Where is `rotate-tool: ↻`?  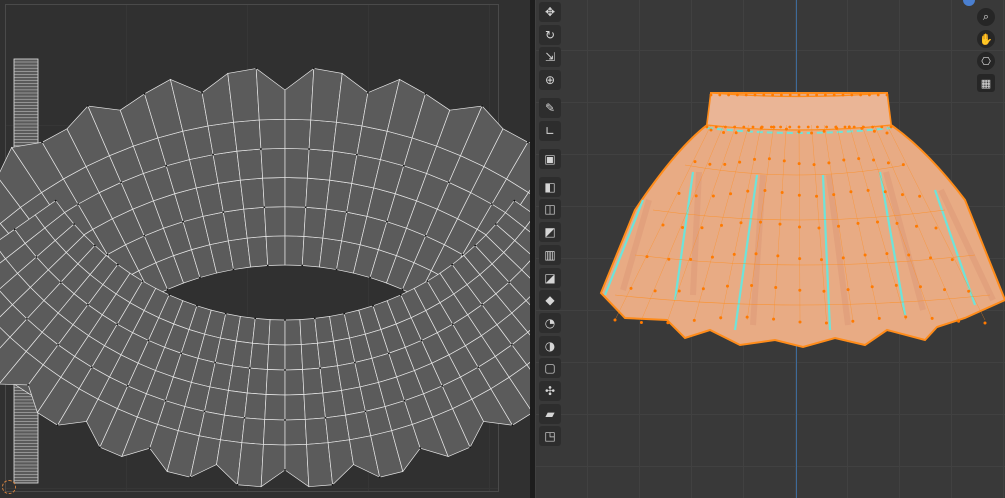 rotate-tool: ↻ is located at coordinates (550, 34).